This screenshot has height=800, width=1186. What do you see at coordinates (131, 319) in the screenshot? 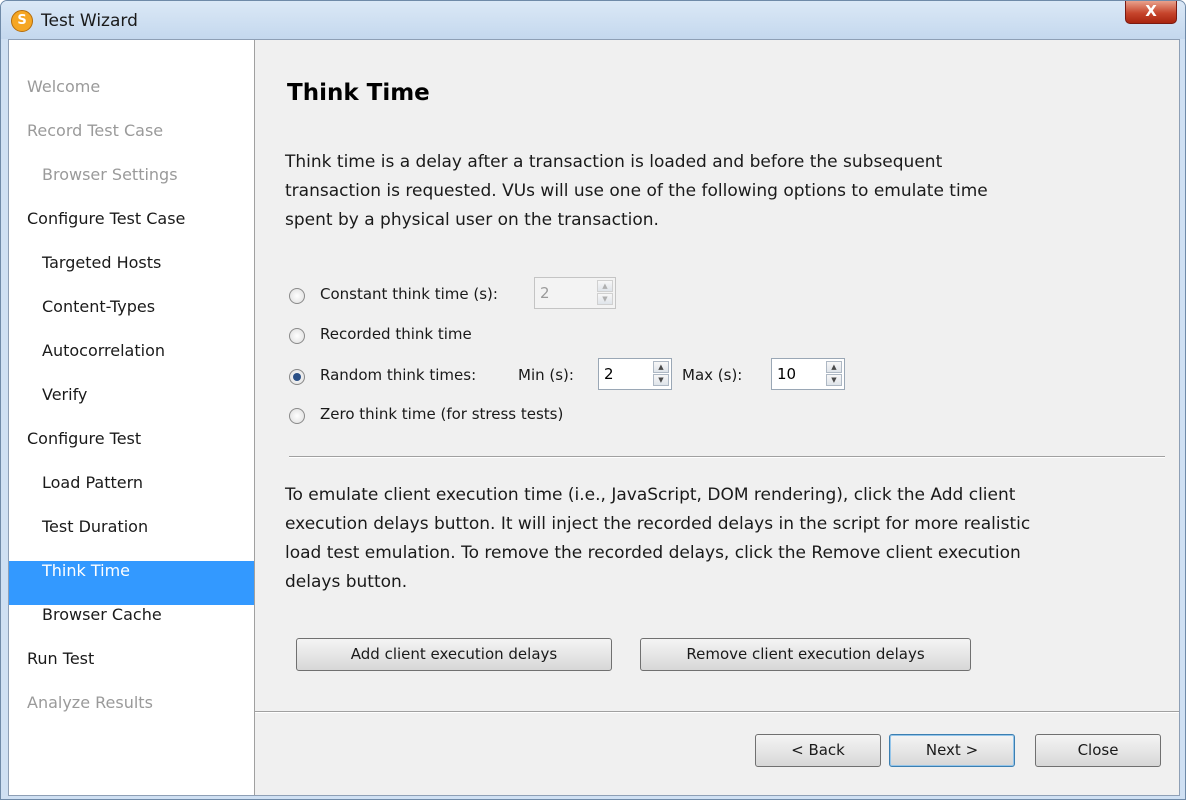
I see `sidebar-item-content-types: Content-Types` at bounding box center [131, 319].